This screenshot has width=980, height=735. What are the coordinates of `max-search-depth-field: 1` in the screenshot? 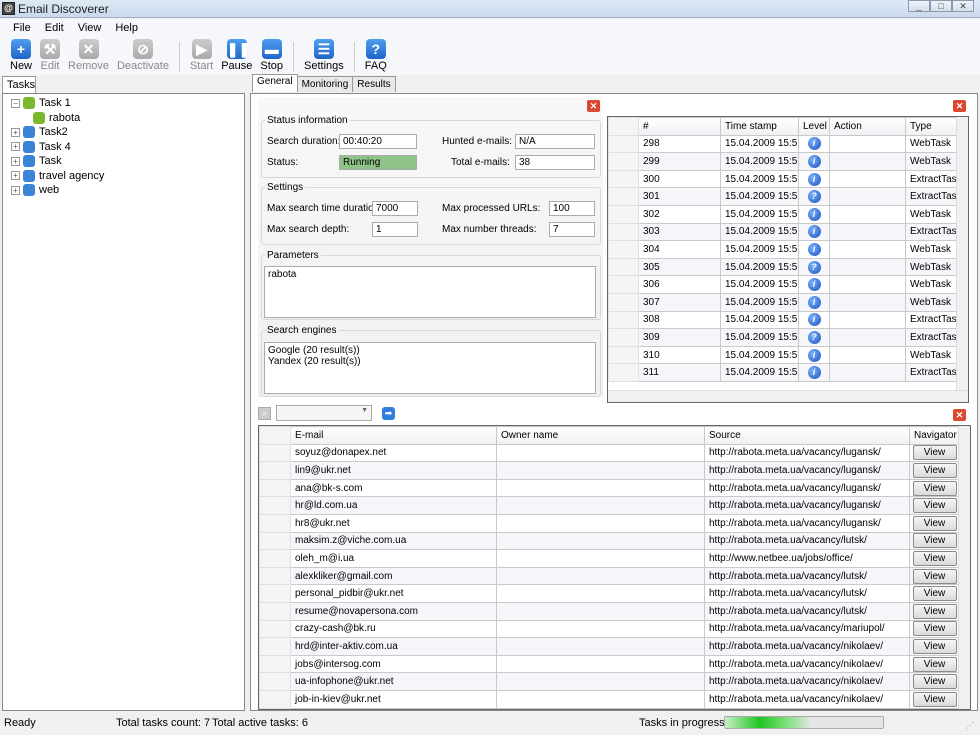 It's located at (395, 229).